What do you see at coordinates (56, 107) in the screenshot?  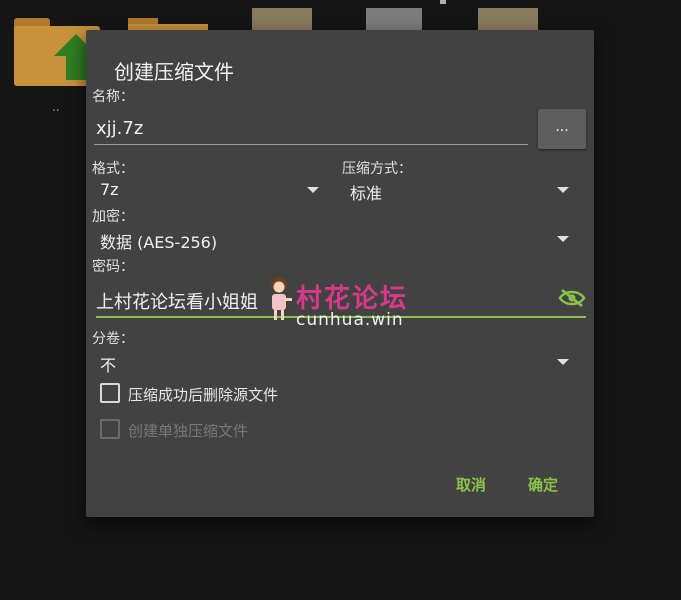 I see `parent-folder-label: ..` at bounding box center [56, 107].